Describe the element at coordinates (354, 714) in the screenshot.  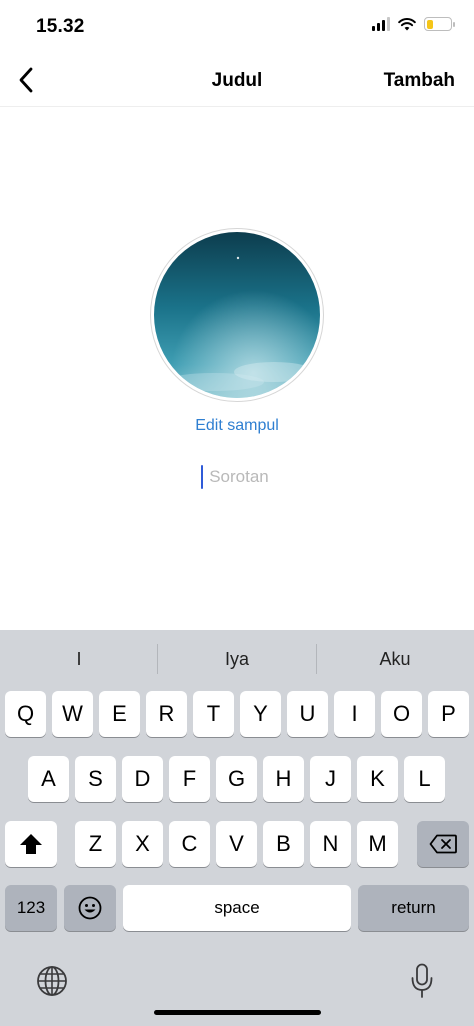
I see `key-i: I` at that location.